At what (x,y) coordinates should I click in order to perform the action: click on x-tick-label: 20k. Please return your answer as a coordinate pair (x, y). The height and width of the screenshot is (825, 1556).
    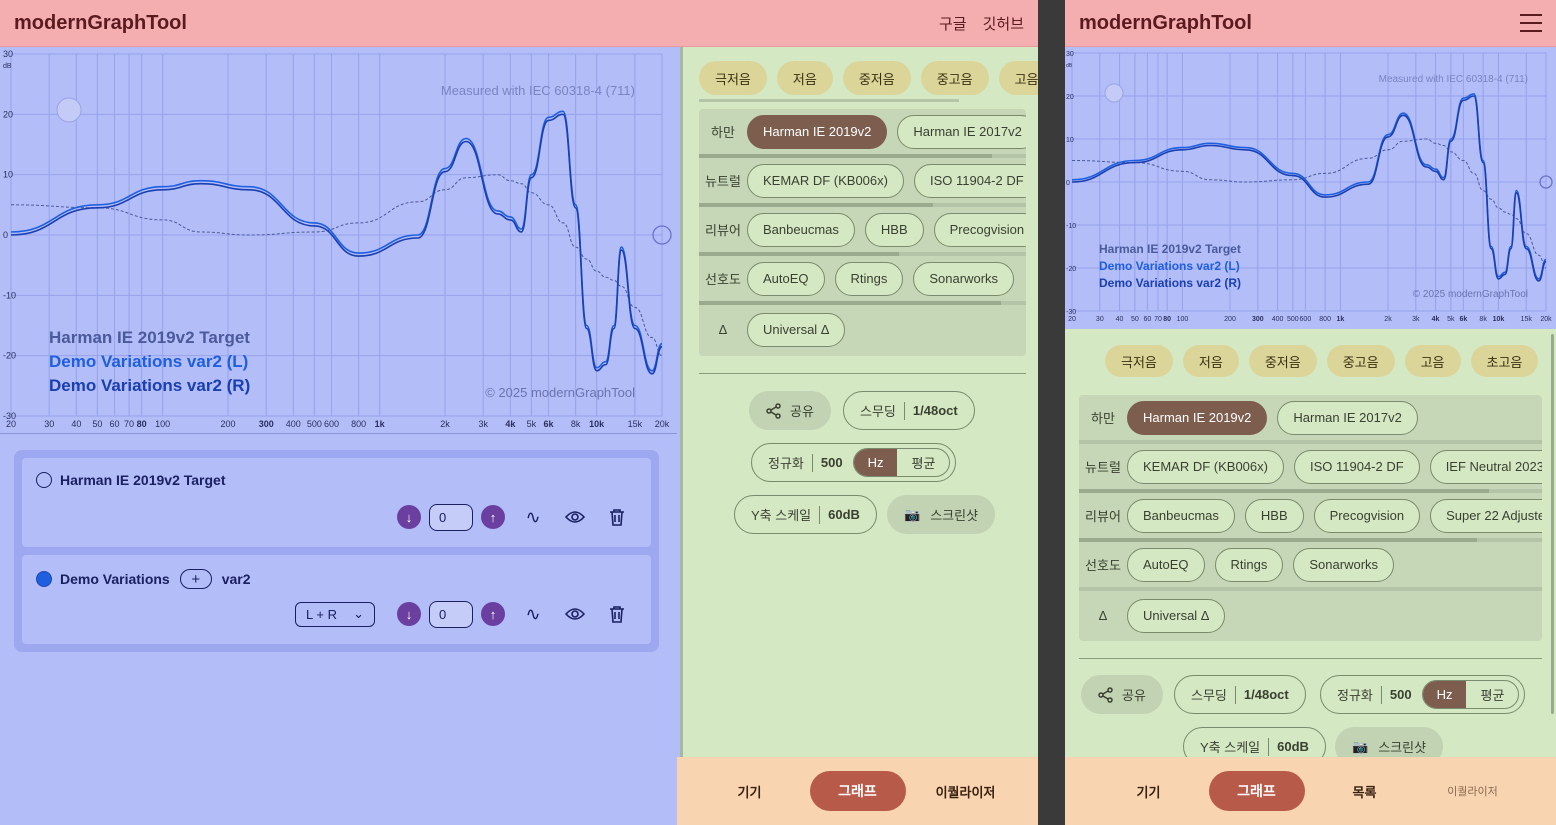
    Looking at the image, I should click on (1546, 319).